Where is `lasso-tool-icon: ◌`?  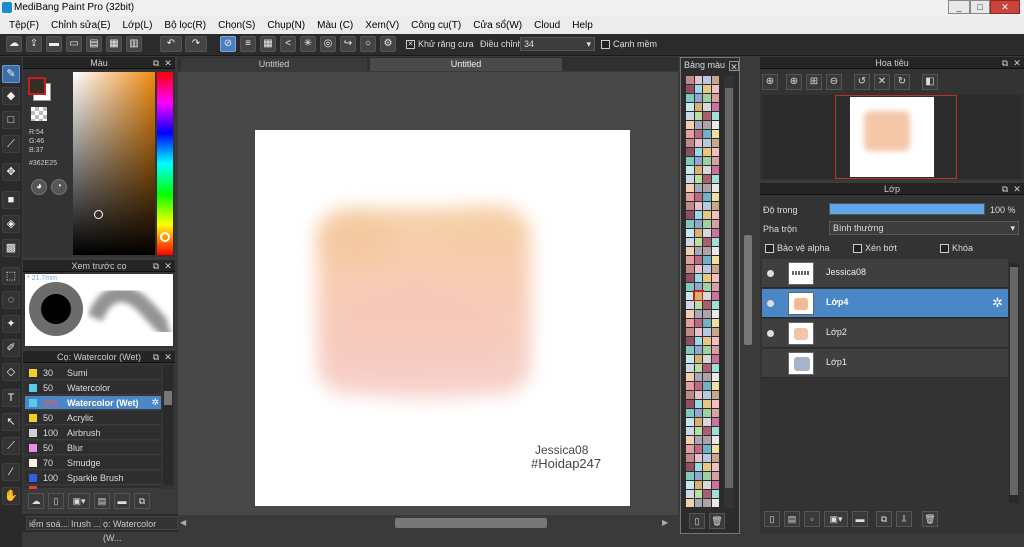
lasso-tool-icon: ◌ is located at coordinates (11, 300).